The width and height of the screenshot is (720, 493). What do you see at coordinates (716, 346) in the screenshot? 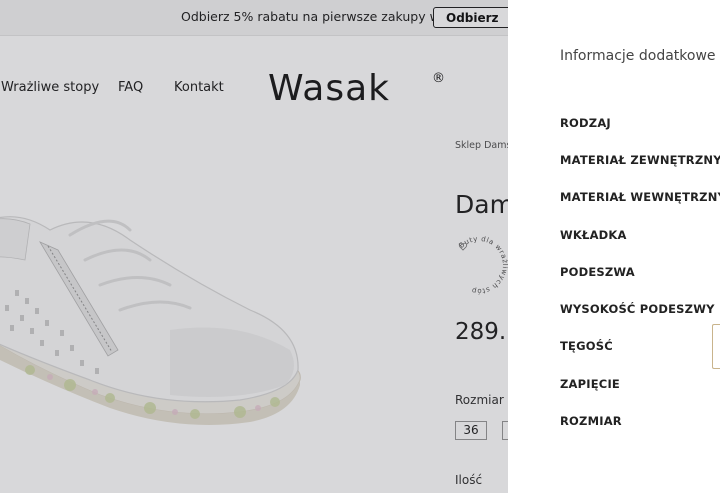
I see `drawer-side-tab` at bounding box center [716, 346].